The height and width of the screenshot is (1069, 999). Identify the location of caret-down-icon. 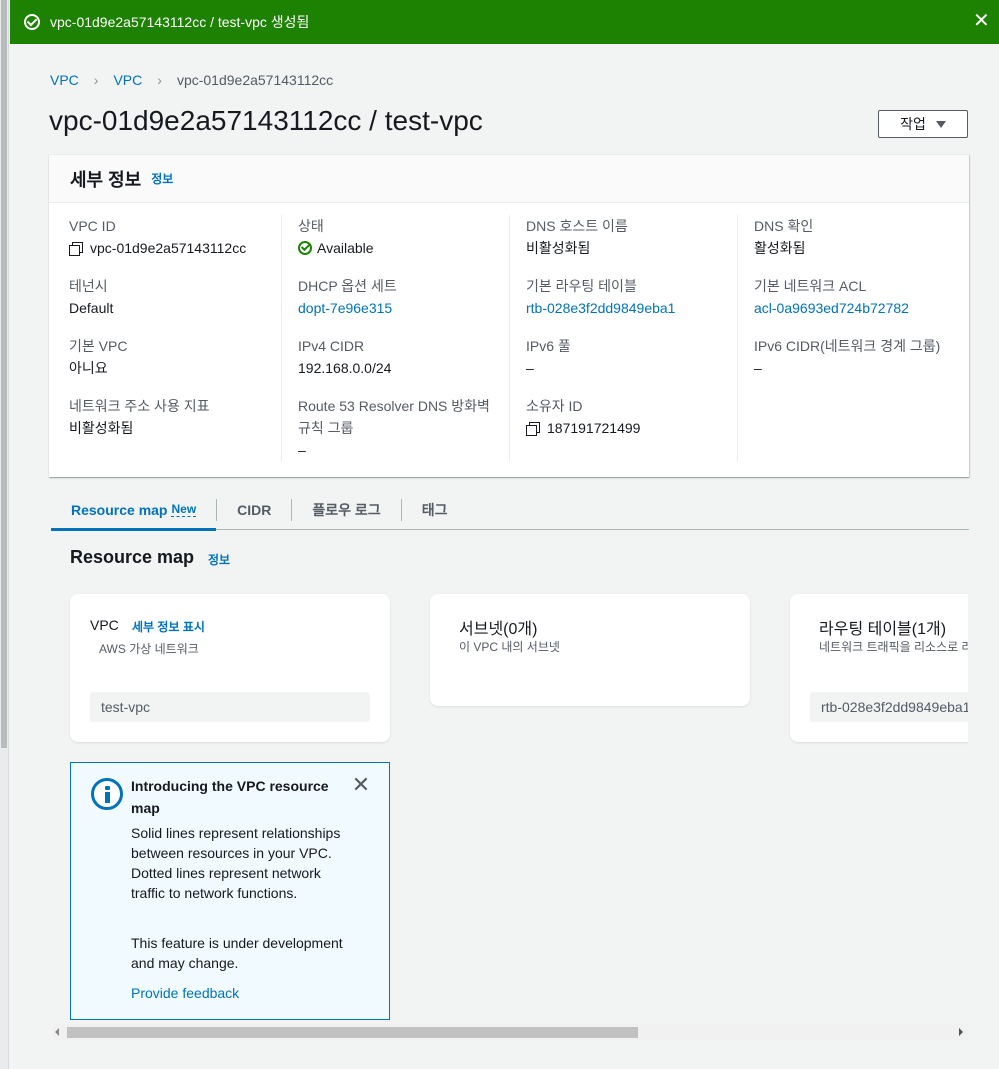
(940, 124).